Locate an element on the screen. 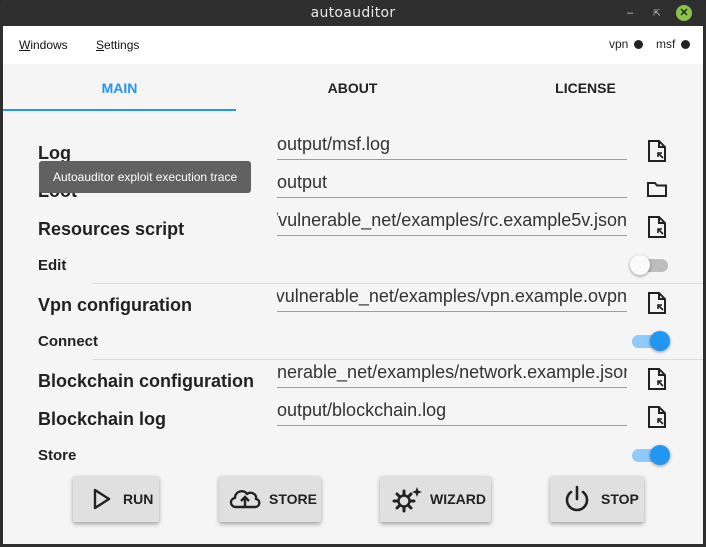 Image resolution: width=706 pixels, height=547 pixels. minimize-icon: – is located at coordinates (630, 13).